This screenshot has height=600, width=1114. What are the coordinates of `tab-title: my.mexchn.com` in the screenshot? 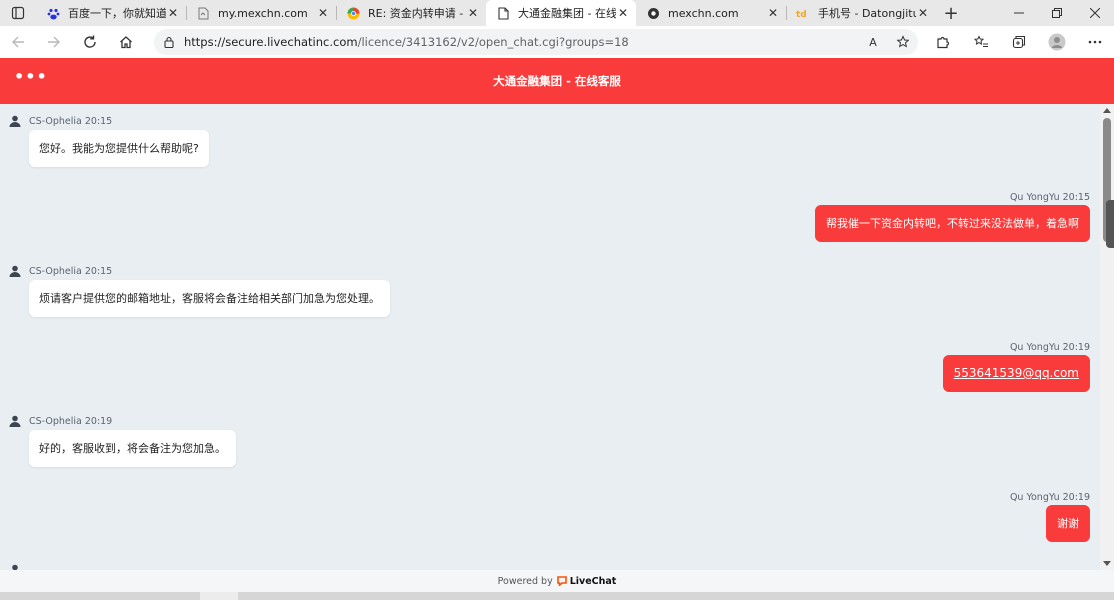 It's located at (263, 13).